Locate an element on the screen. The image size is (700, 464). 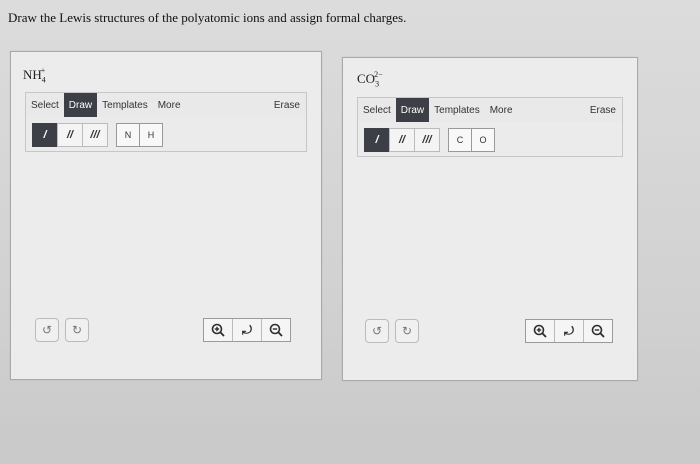
atom-buttons: N H is located at coordinates (139, 135).